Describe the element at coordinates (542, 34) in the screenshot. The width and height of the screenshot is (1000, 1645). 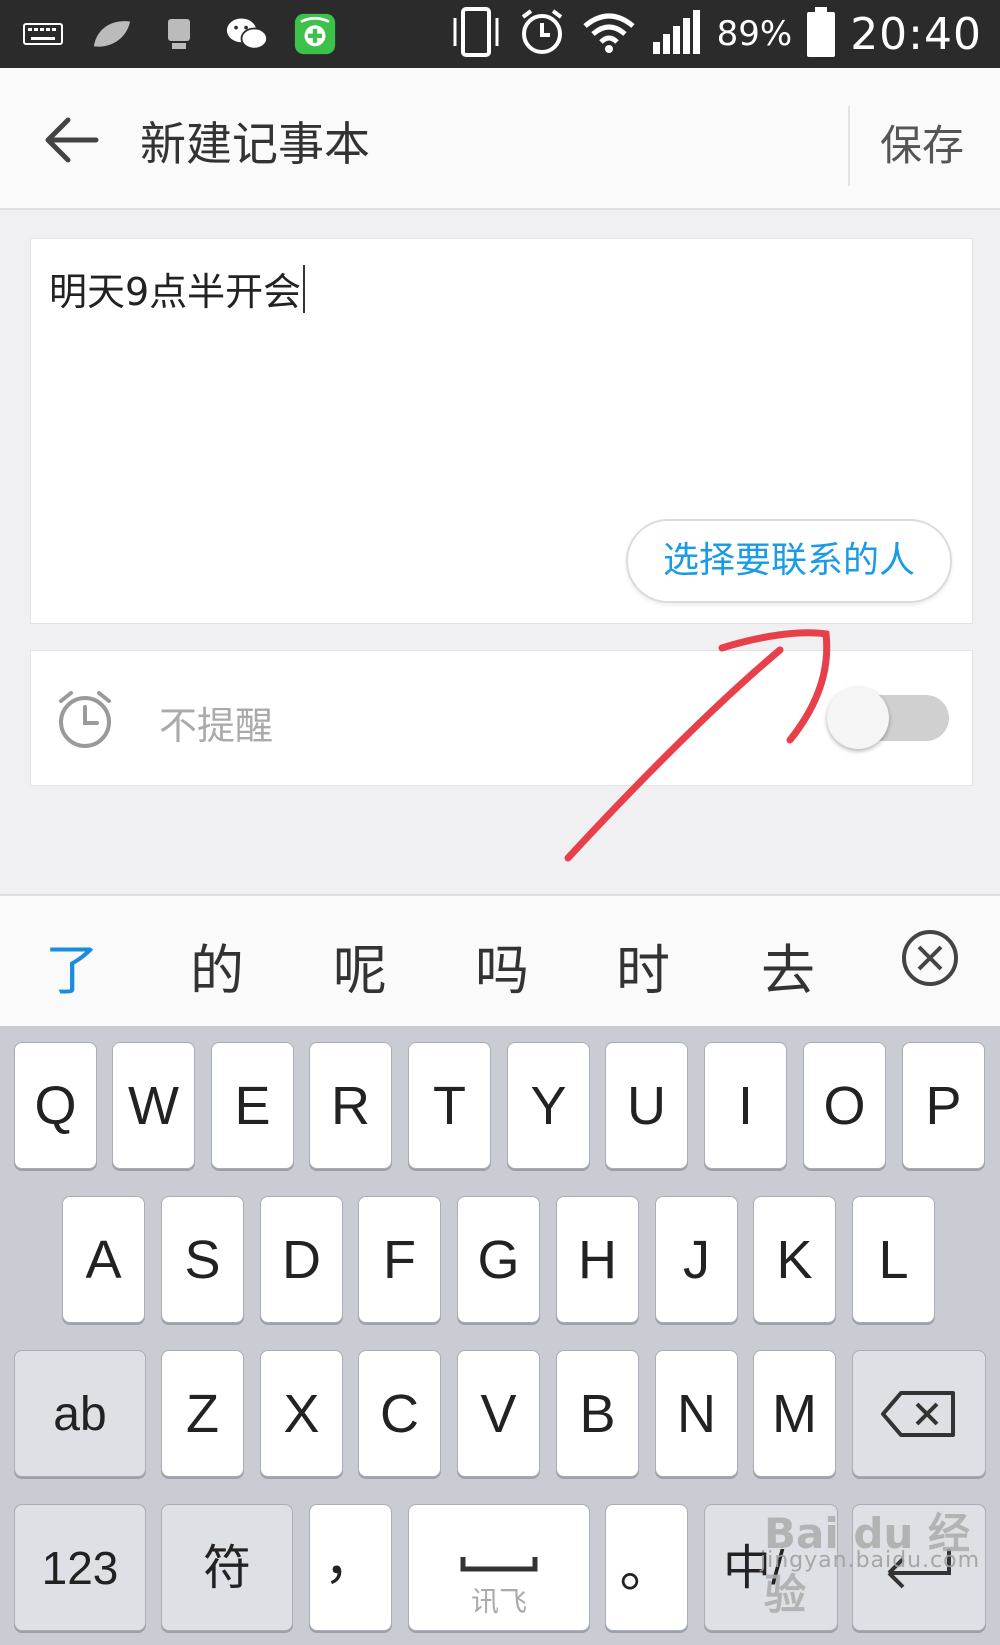
I see `alarm-icon` at that location.